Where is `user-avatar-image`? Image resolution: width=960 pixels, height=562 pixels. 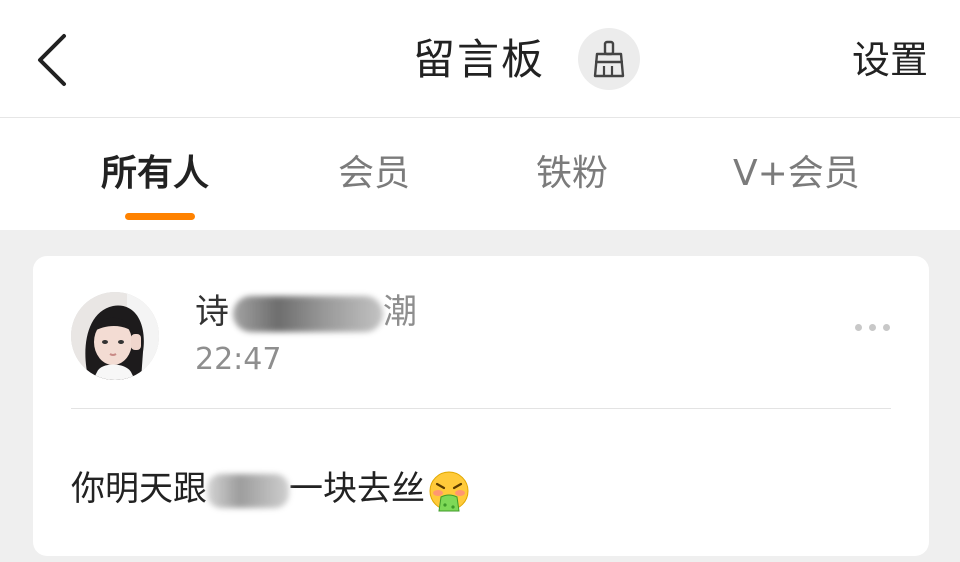 user-avatar-image is located at coordinates (115, 336).